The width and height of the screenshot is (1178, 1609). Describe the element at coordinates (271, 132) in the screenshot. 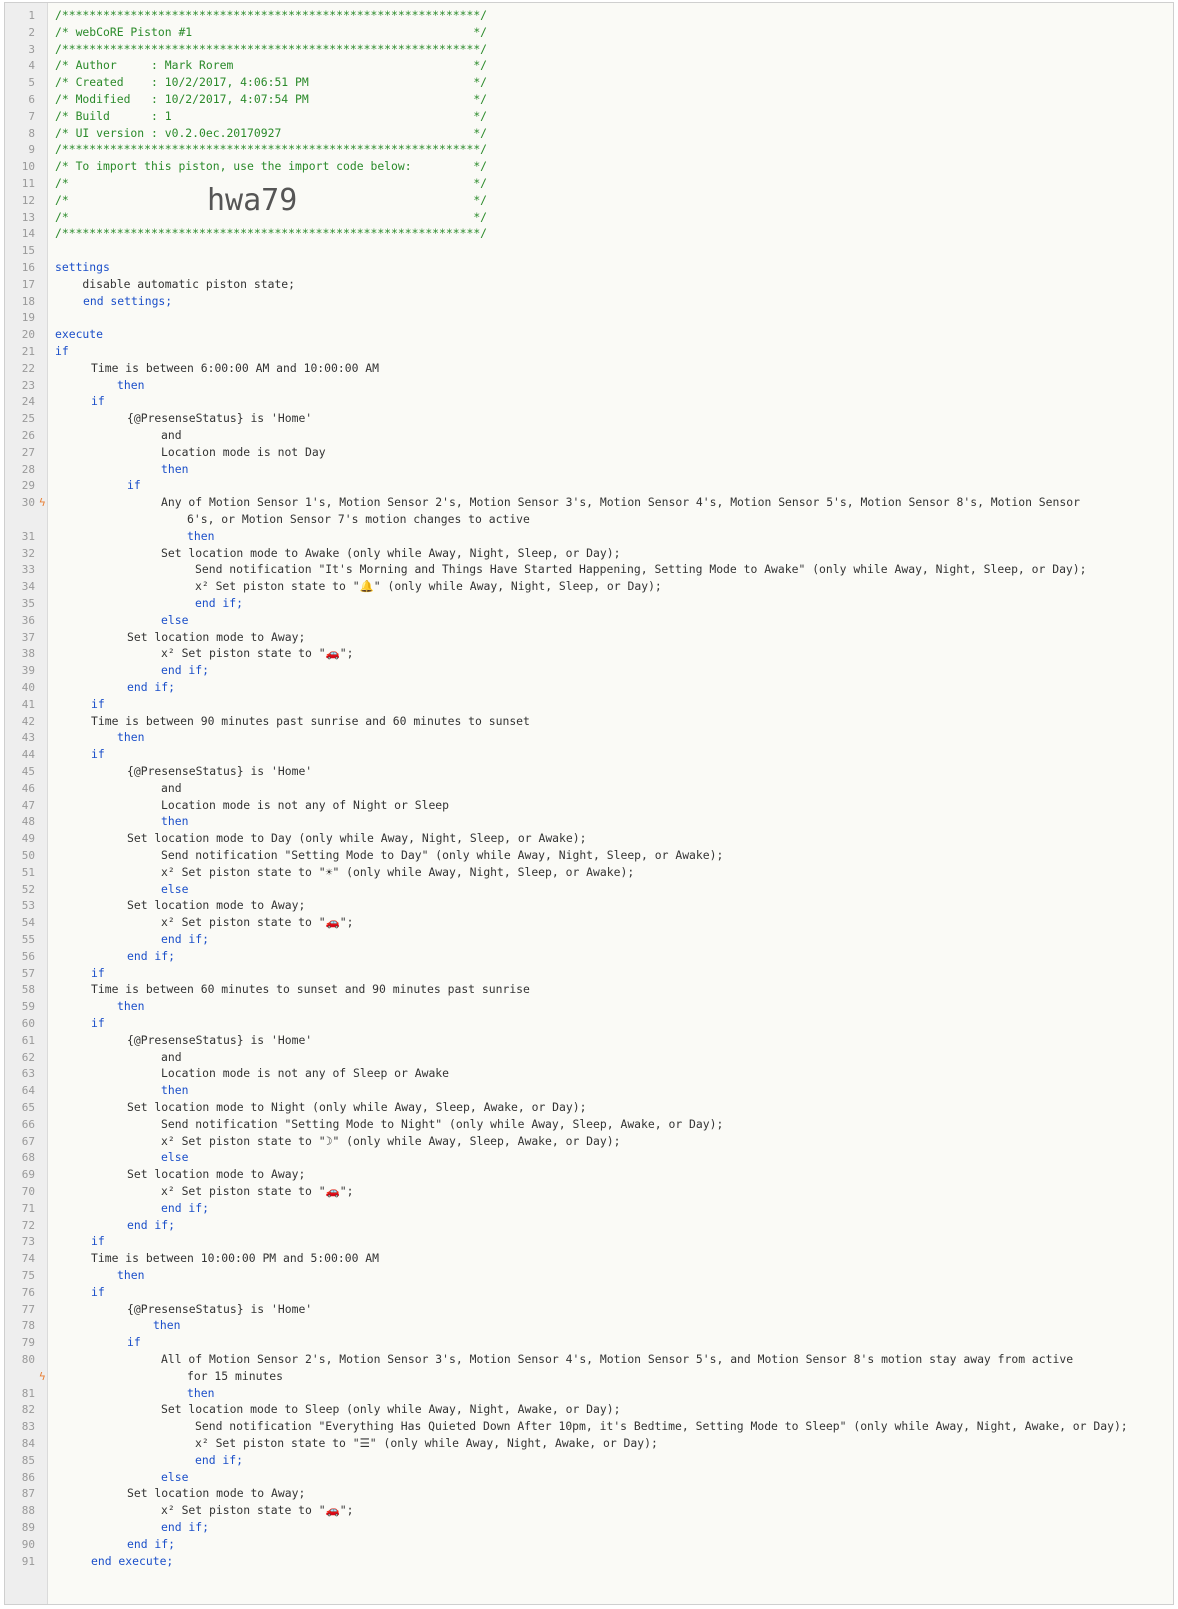

I see `line-text: /* UI version : v0.2.0ec.20170927 */` at that location.